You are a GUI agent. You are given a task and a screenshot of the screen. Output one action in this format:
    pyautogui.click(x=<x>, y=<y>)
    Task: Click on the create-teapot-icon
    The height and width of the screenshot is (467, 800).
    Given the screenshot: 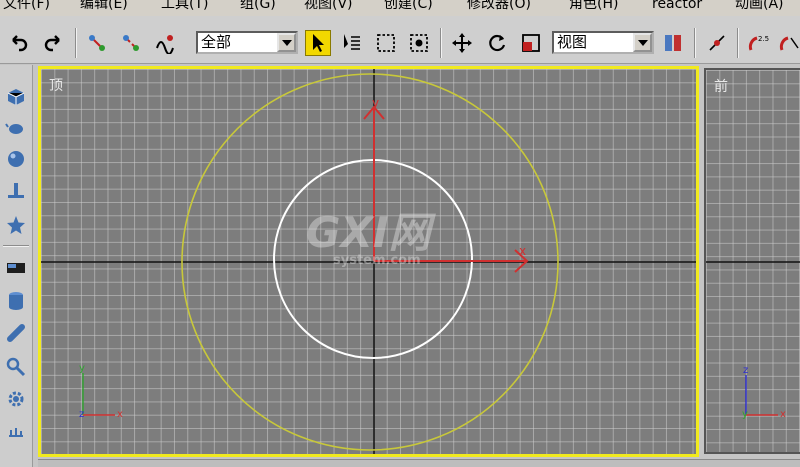 What is the action you would take?
    pyautogui.click(x=16, y=127)
    